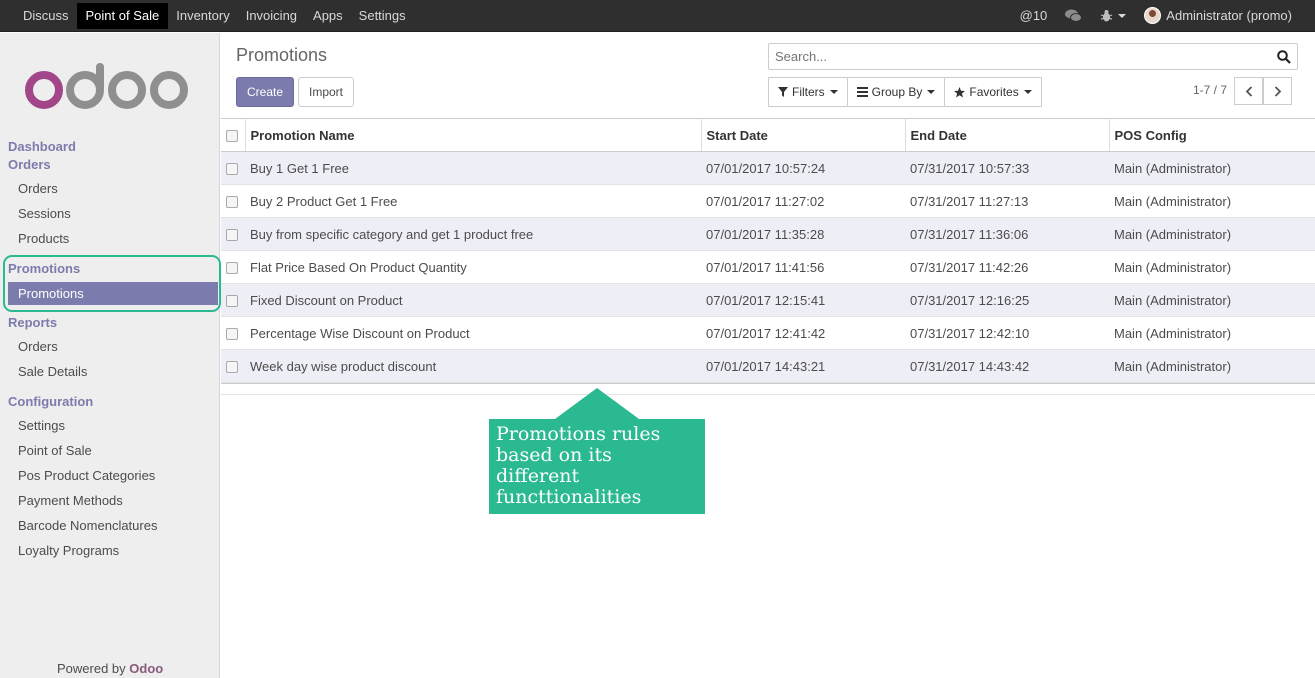  Describe the element at coordinates (473, 135) in the screenshot. I see `column-header-promotion-name: Promotion Name` at that location.